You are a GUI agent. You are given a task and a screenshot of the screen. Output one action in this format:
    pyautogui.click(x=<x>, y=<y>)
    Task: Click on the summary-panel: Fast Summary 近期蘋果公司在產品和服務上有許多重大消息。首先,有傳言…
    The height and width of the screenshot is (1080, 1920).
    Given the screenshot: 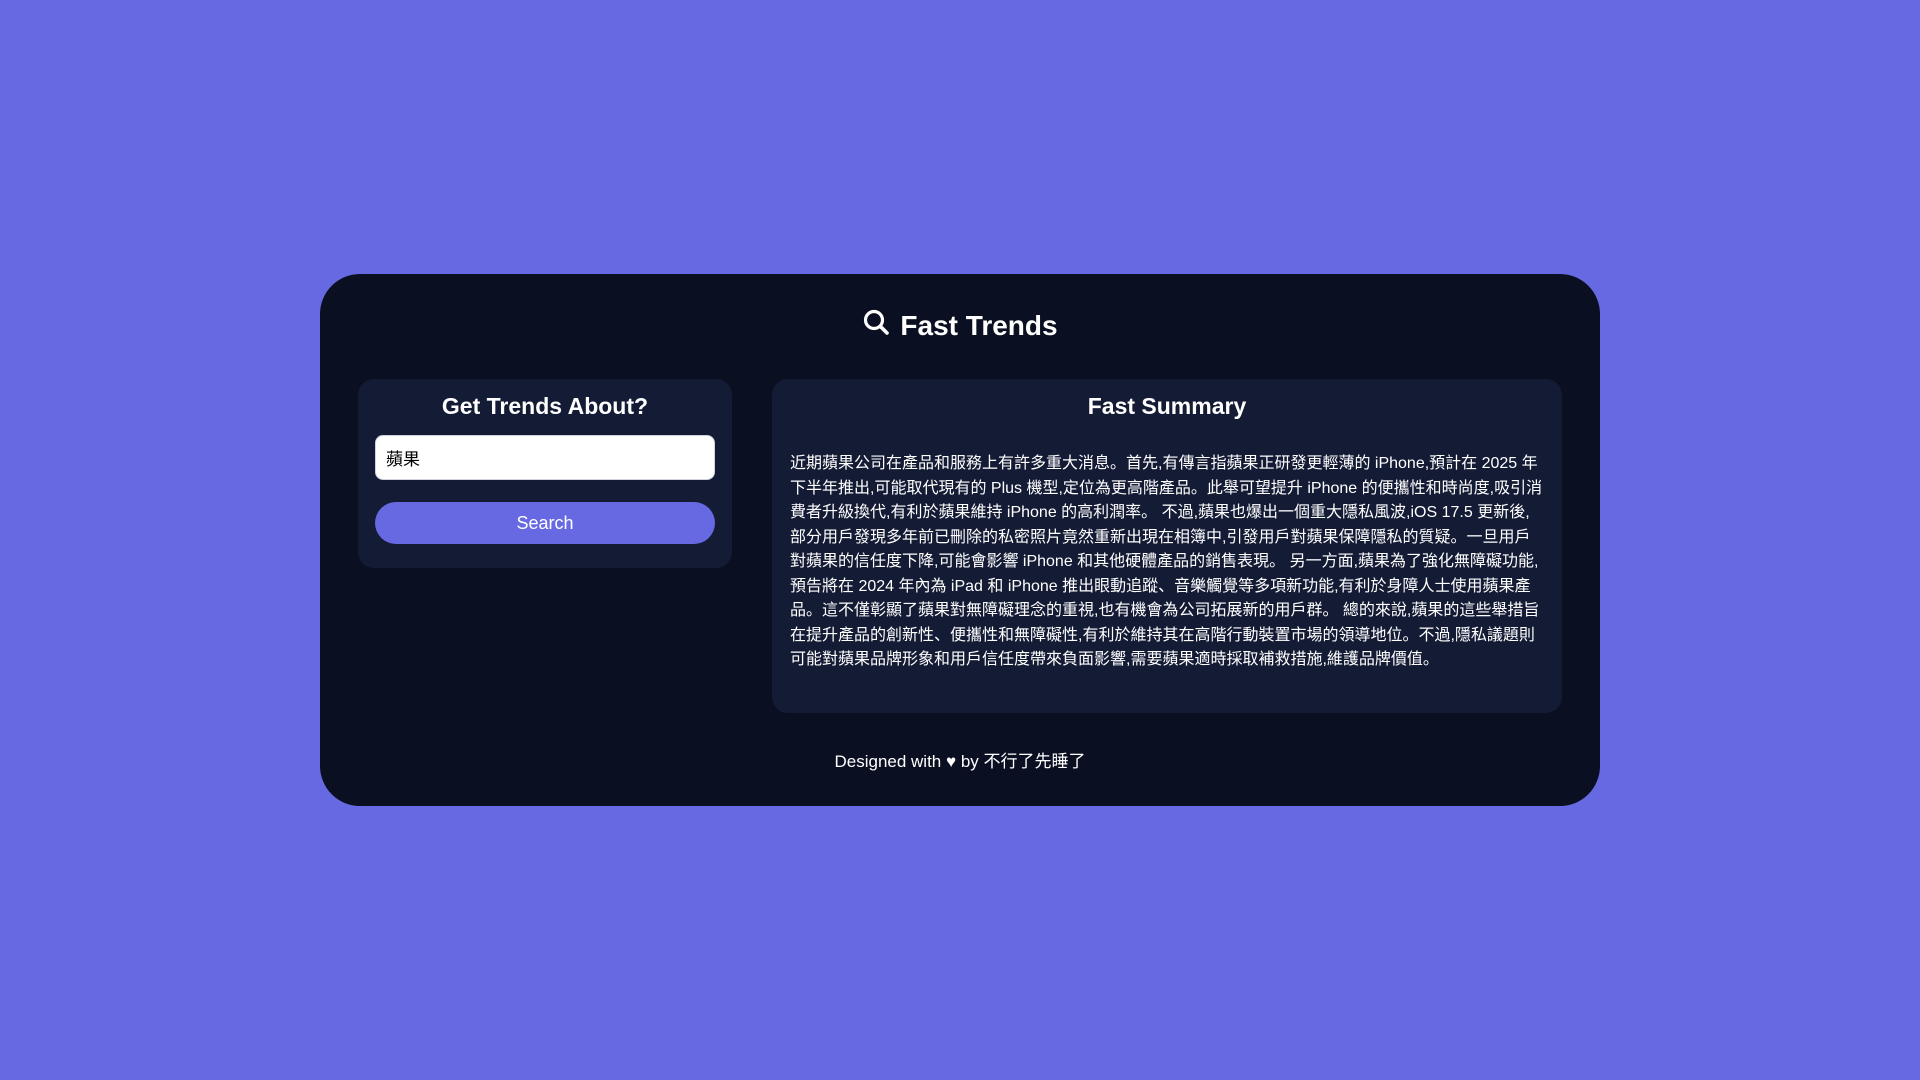 What is the action you would take?
    pyautogui.click(x=1167, y=546)
    